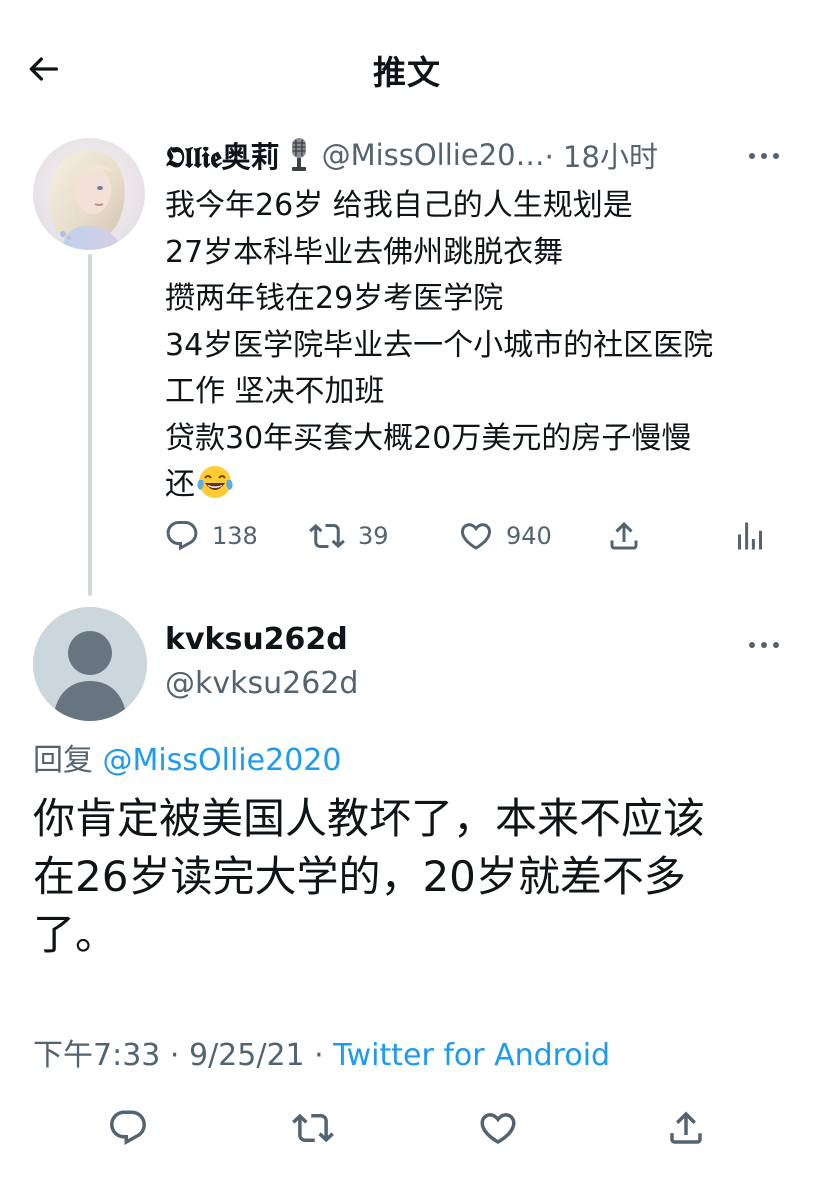  I want to click on like-button: 940, so click(505, 536).